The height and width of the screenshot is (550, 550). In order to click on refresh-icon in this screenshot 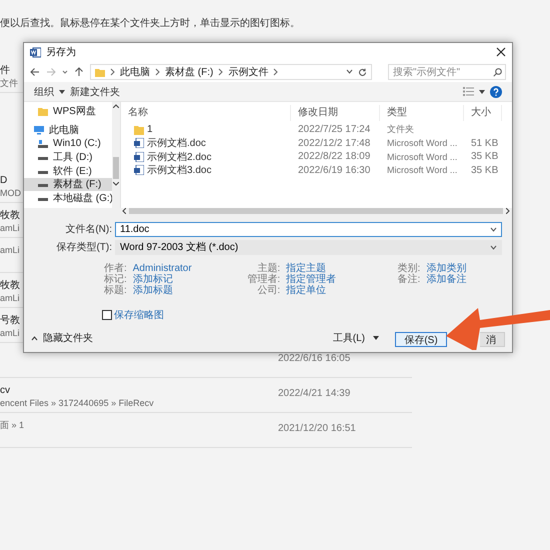, I will do `click(362, 72)`.